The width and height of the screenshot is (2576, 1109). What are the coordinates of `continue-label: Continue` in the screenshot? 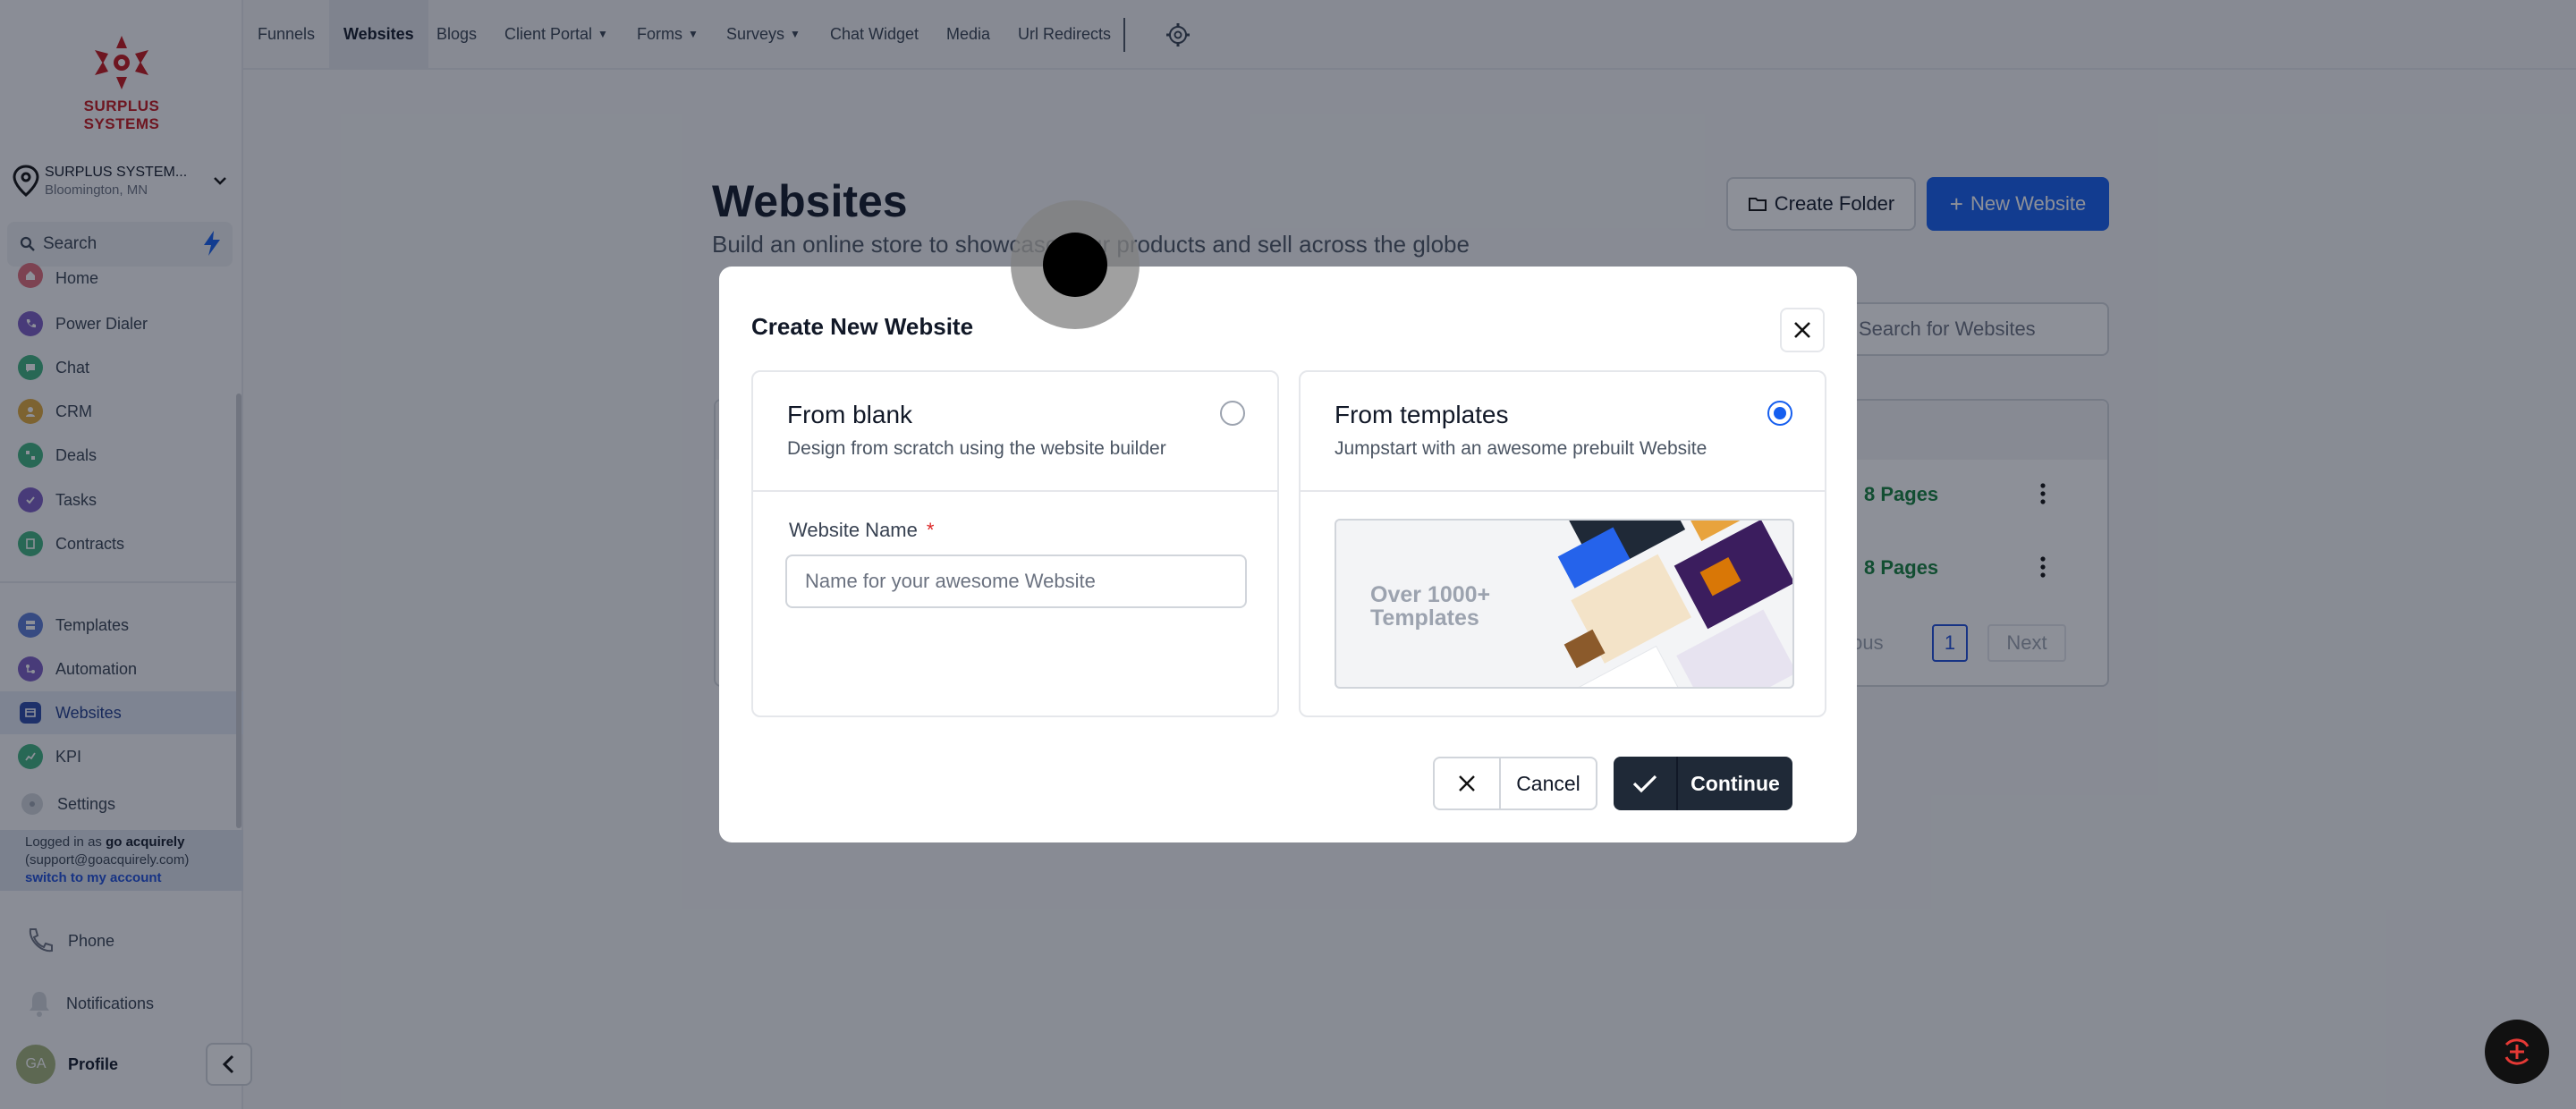 It's located at (1735, 783).